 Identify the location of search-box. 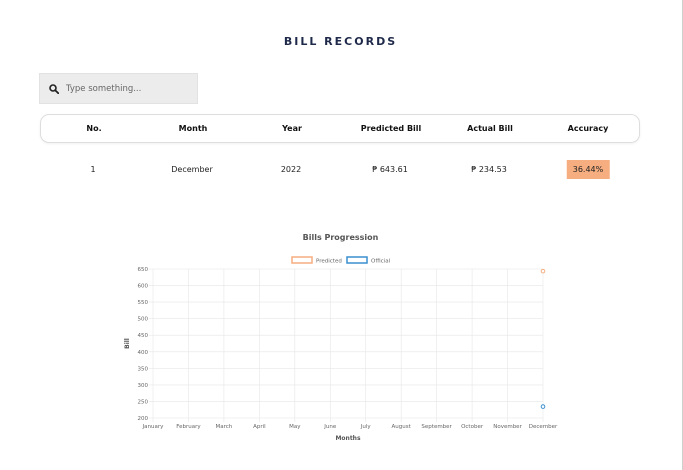
(118, 88).